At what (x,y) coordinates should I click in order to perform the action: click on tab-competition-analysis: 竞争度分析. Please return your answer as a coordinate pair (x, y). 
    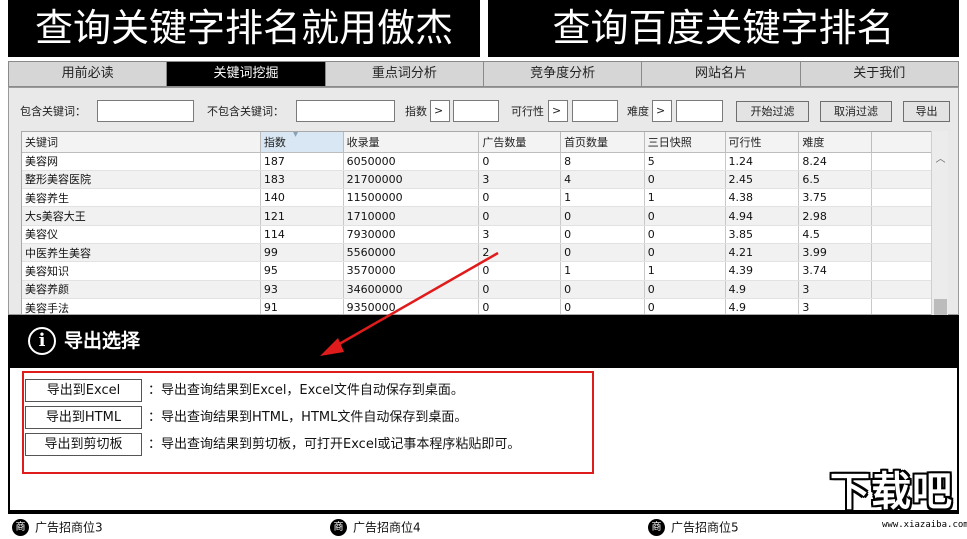
    Looking at the image, I should click on (563, 74).